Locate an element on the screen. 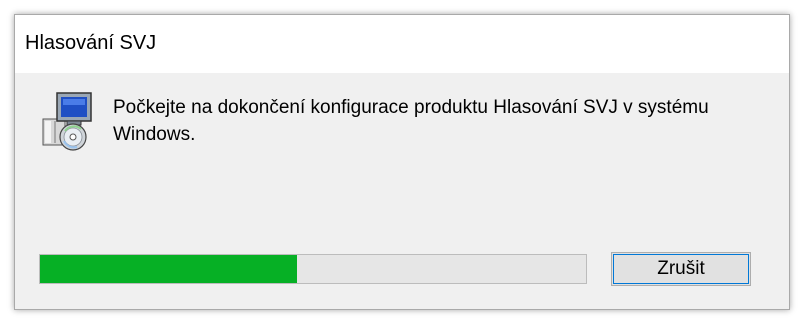 The image size is (808, 324). window-title: Hlasování SVJ is located at coordinates (91, 43).